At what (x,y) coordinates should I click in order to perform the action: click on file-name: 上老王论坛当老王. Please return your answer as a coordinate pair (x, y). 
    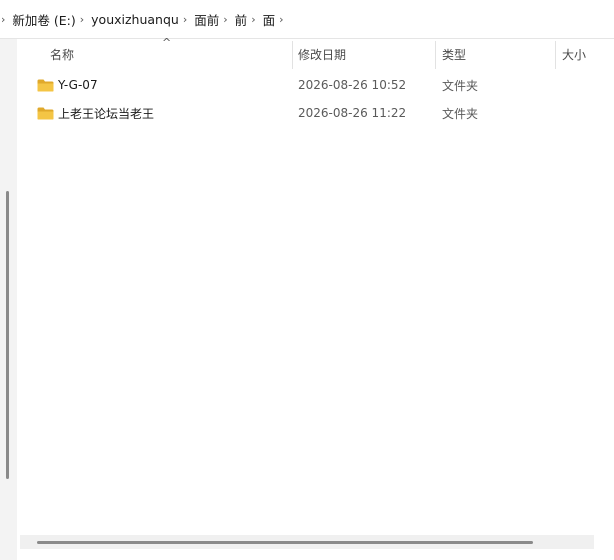
    Looking at the image, I should click on (106, 113).